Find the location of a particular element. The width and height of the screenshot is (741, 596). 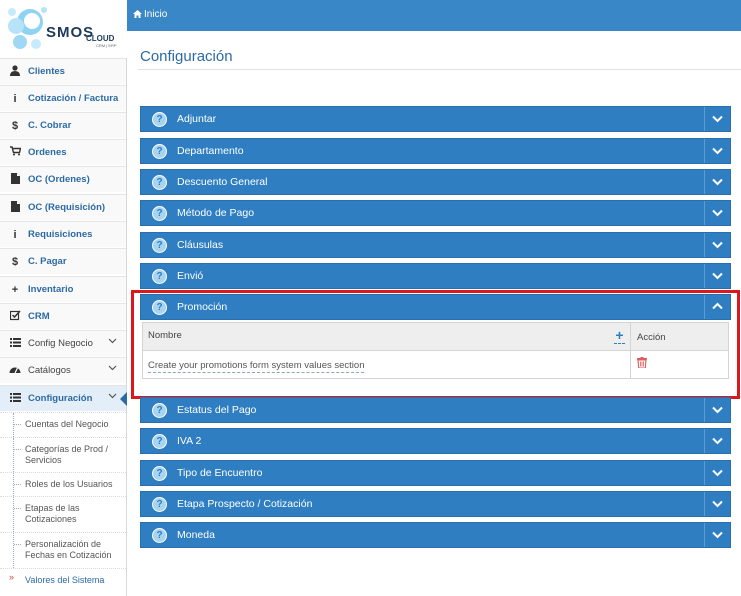

double-chevron-right-icon: » is located at coordinates (12, 577).